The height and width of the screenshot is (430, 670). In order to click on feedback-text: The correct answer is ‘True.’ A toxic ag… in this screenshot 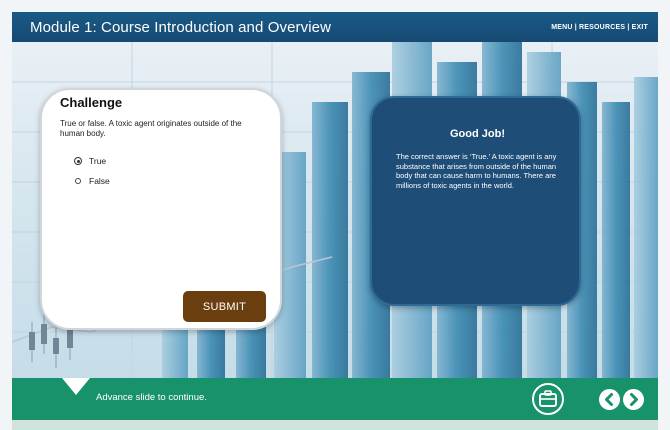, I will do `click(476, 171)`.